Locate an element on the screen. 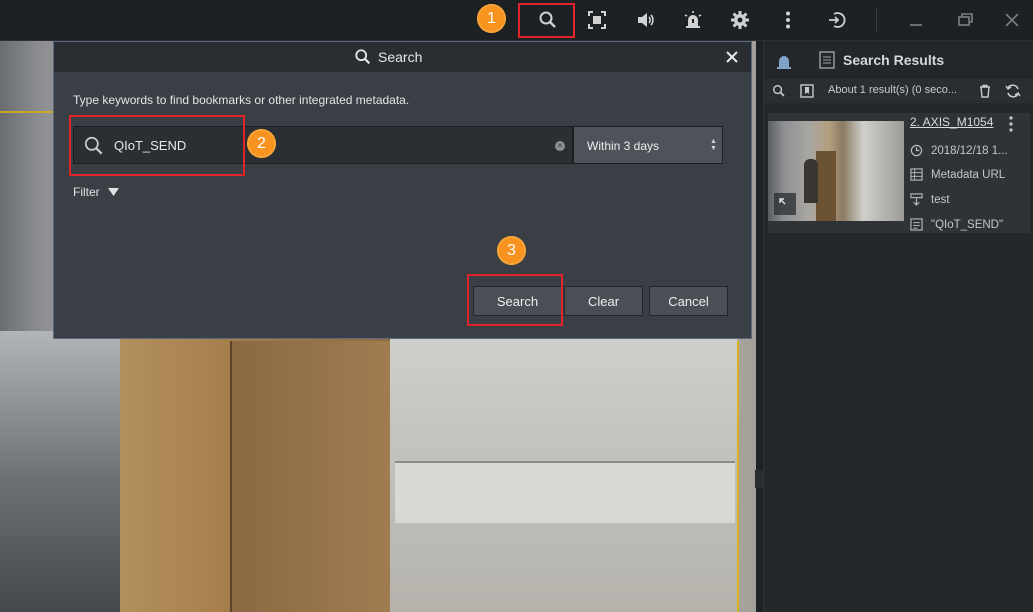  gear-icon is located at coordinates (740, 20).